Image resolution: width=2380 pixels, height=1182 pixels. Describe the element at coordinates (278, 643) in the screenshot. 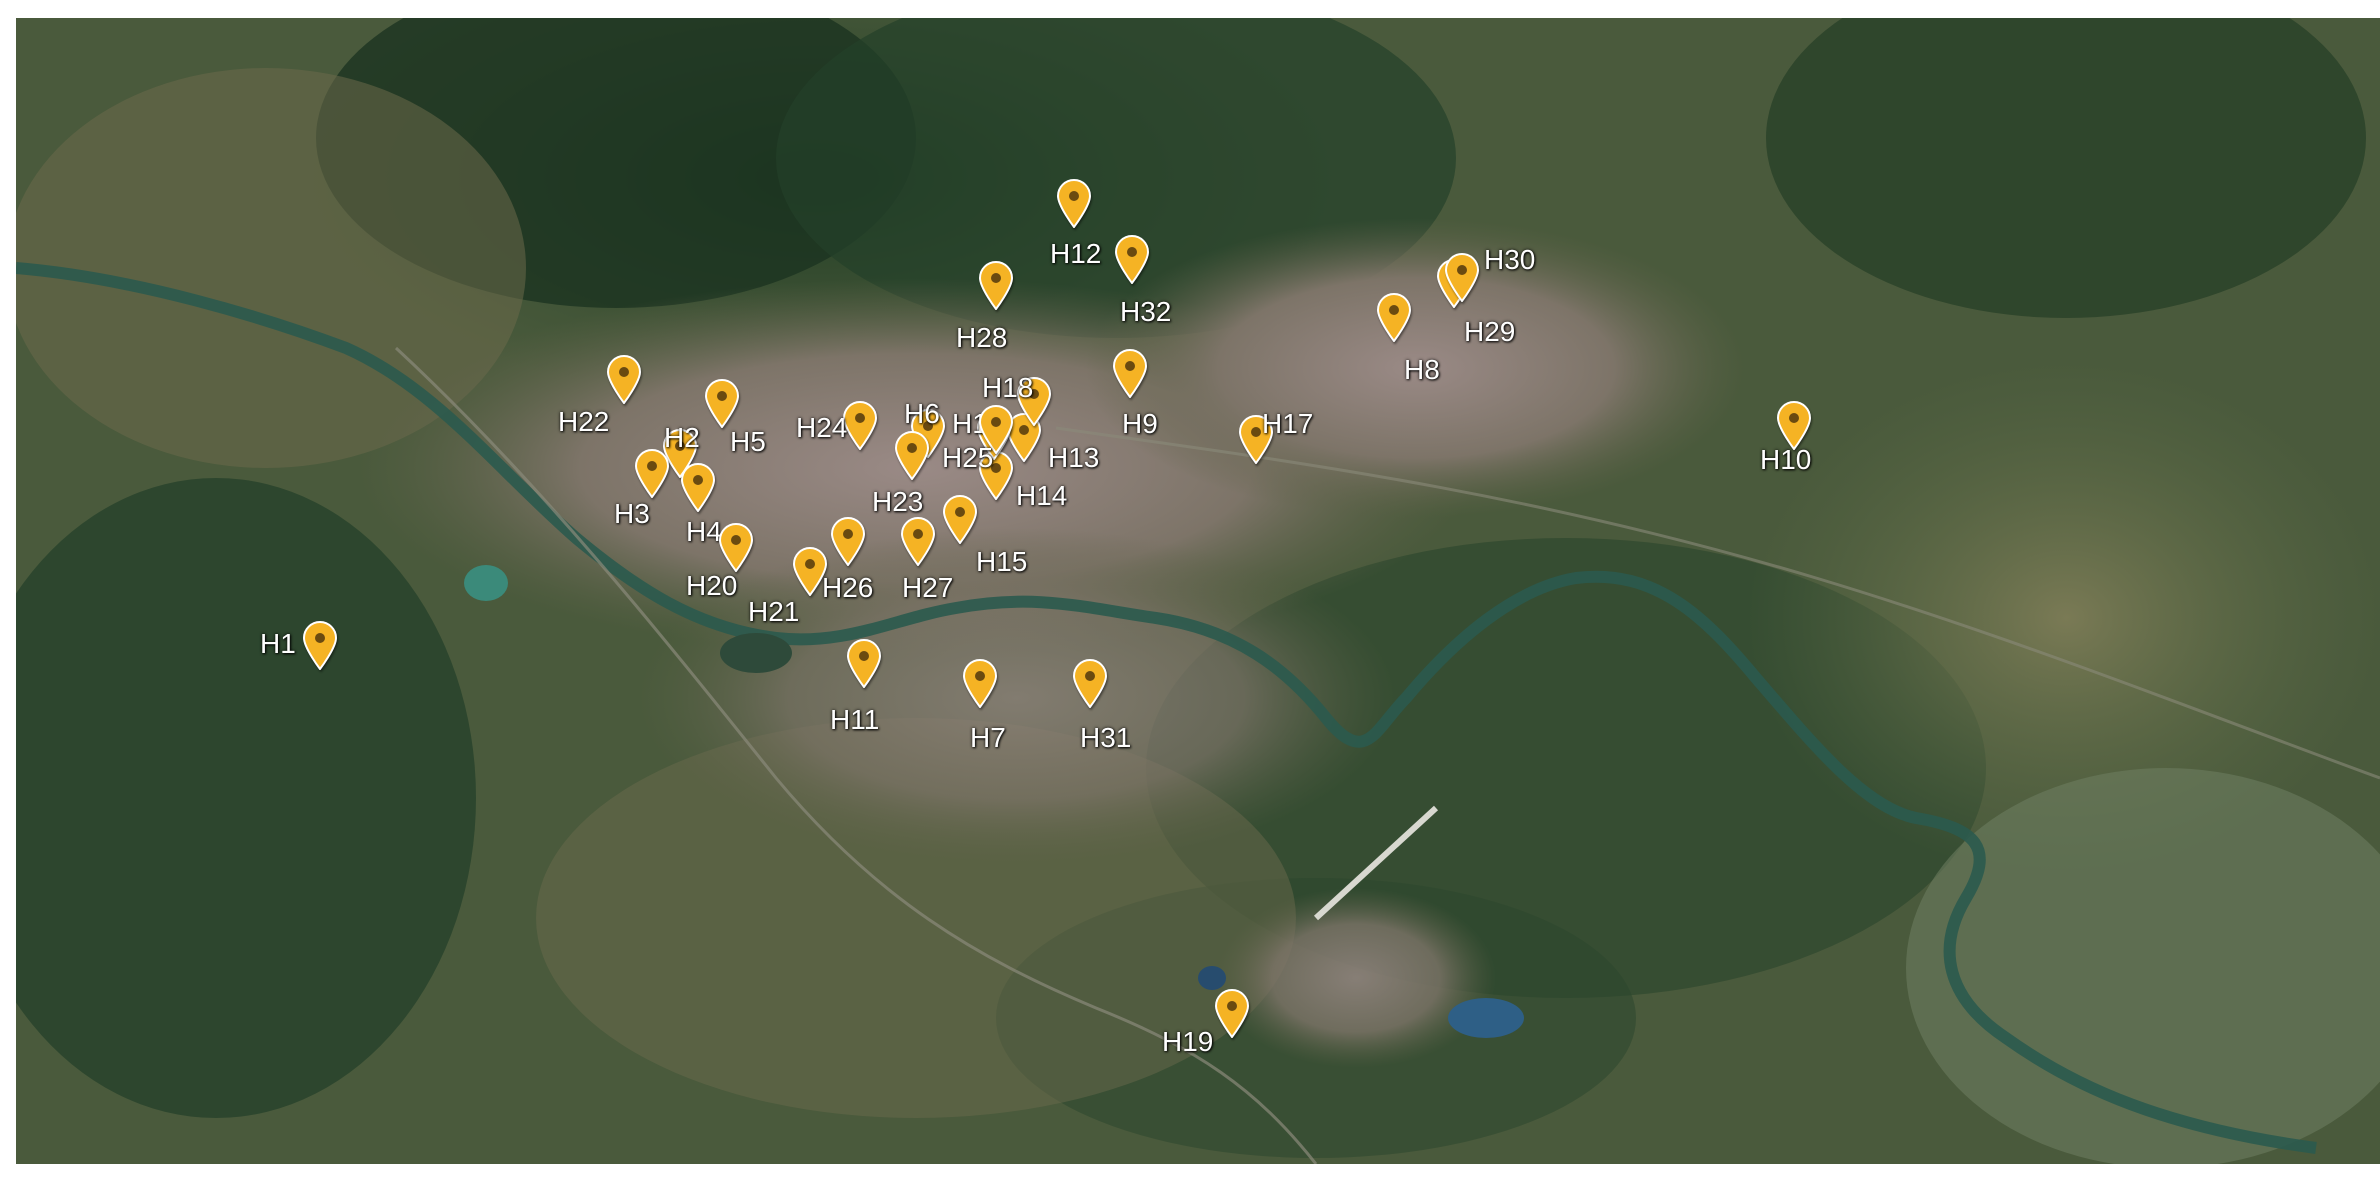

I see `marker-label: H1` at that location.